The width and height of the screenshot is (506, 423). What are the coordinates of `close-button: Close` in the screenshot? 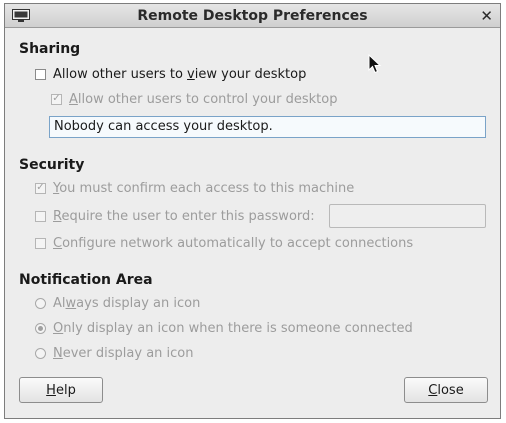 It's located at (446, 390).